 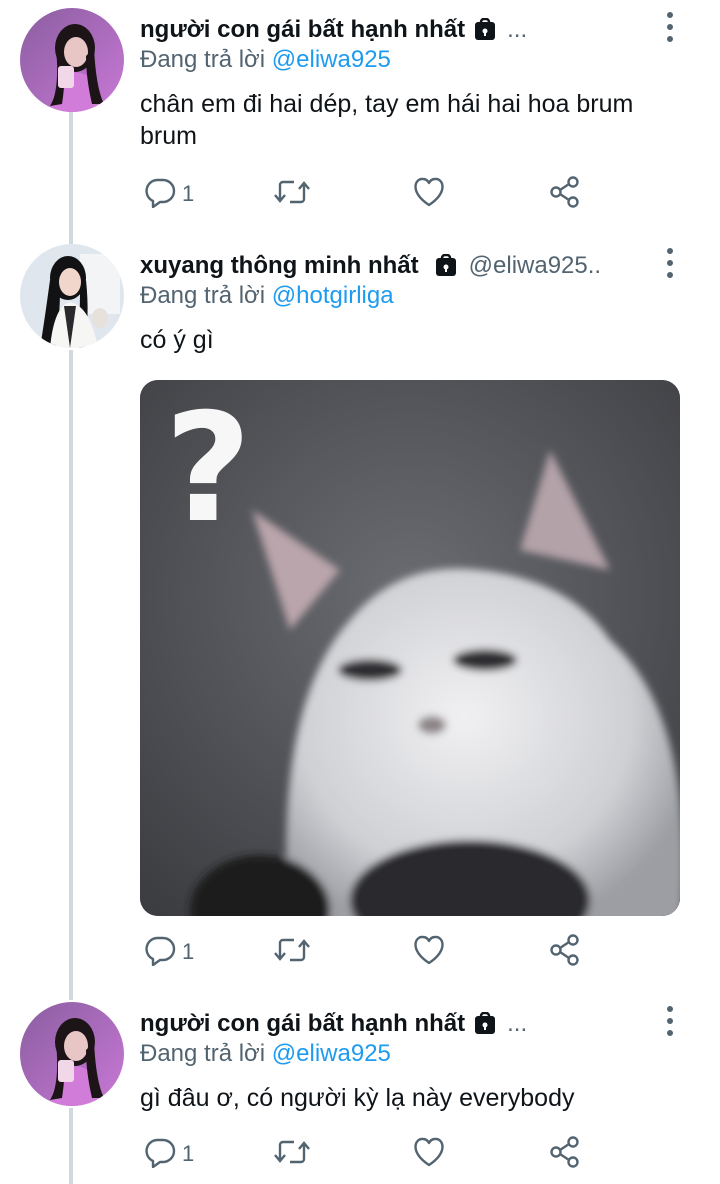 I want to click on replying-to: Đang trả lời @hotgirliga, so click(x=267, y=296).